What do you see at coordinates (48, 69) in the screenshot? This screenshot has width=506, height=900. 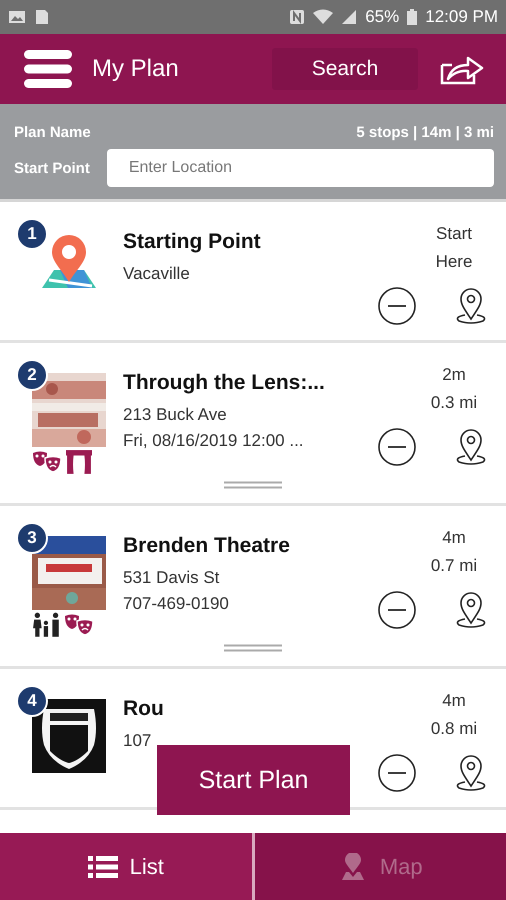 I see `menu-icon` at bounding box center [48, 69].